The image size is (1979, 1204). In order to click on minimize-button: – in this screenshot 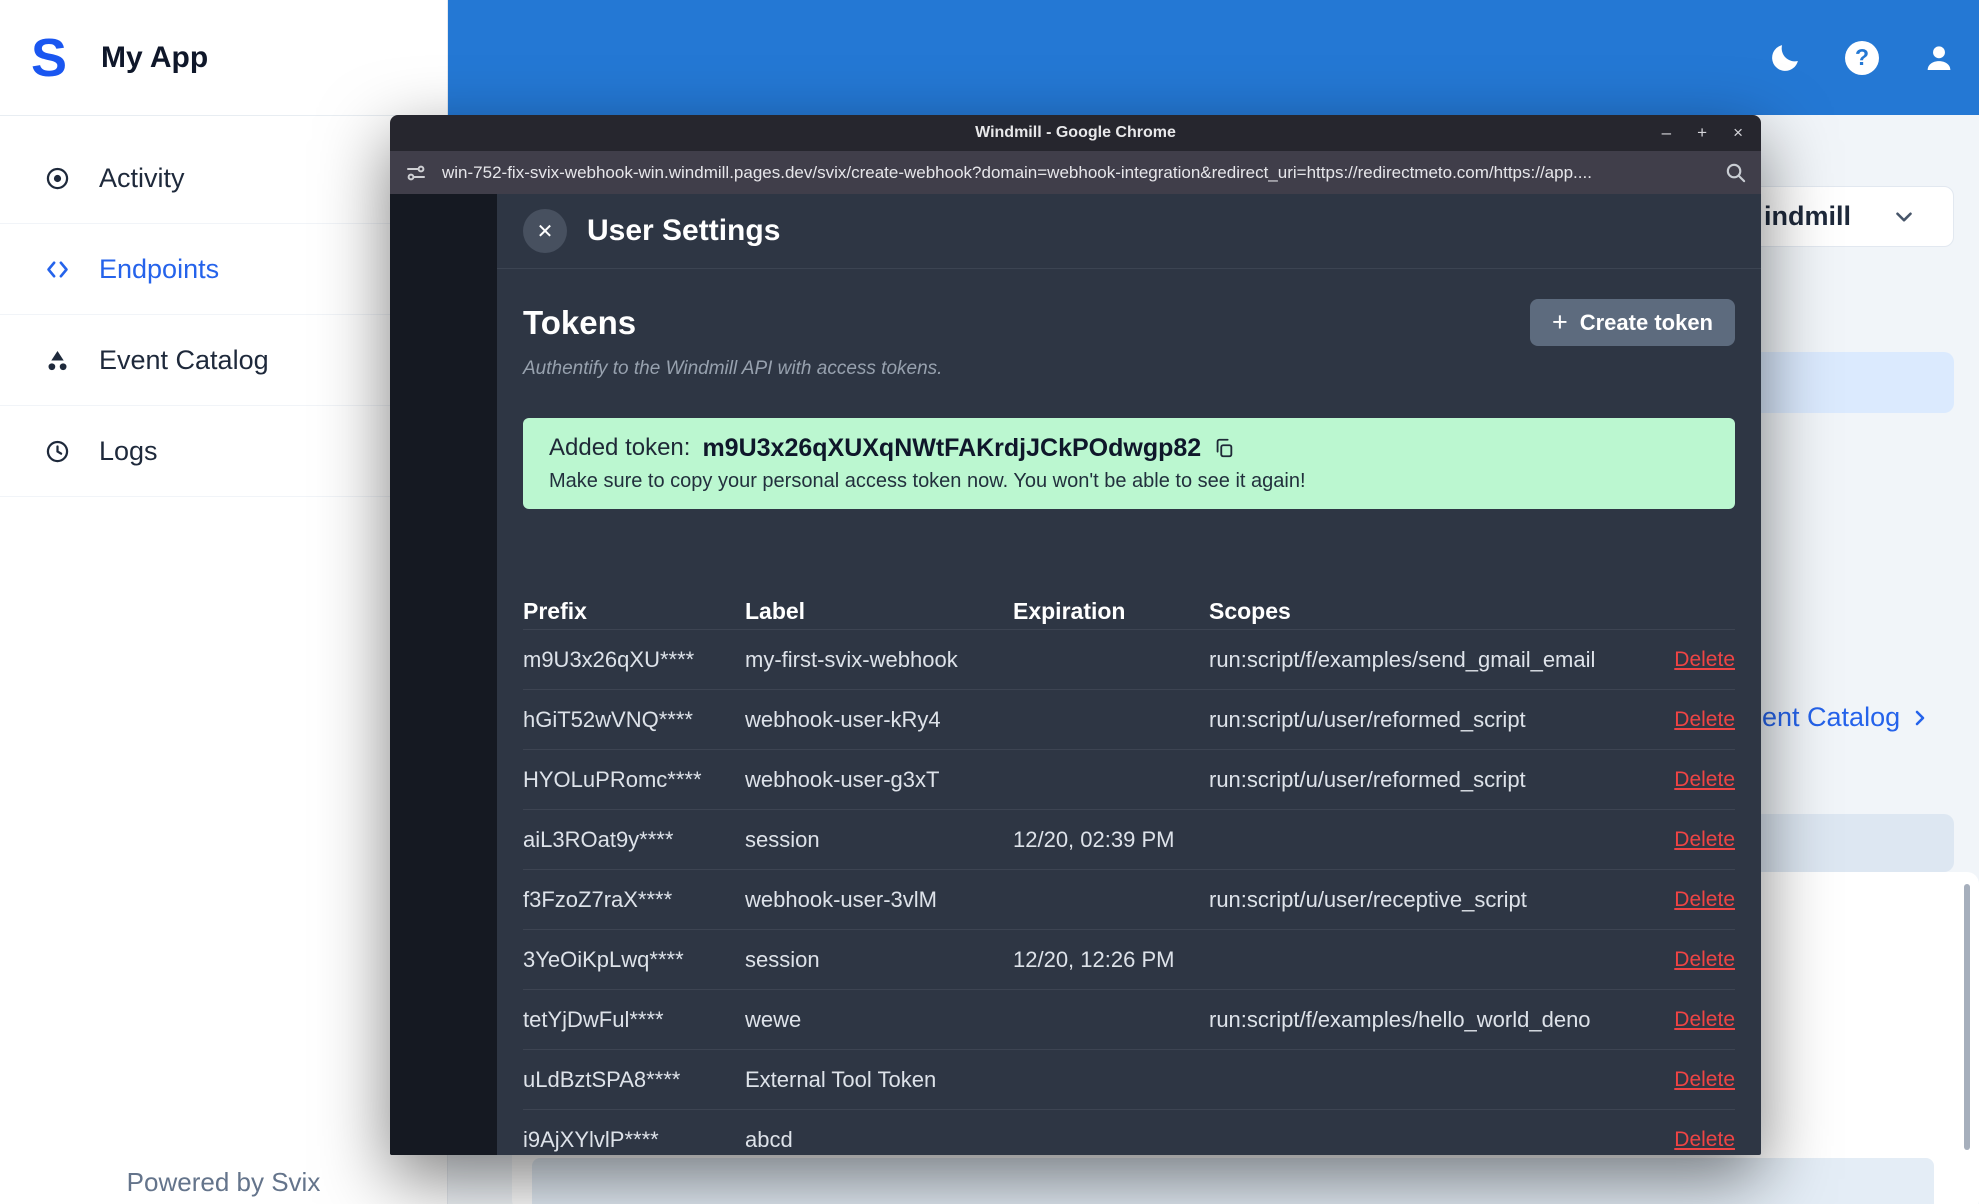, I will do `click(1666, 133)`.